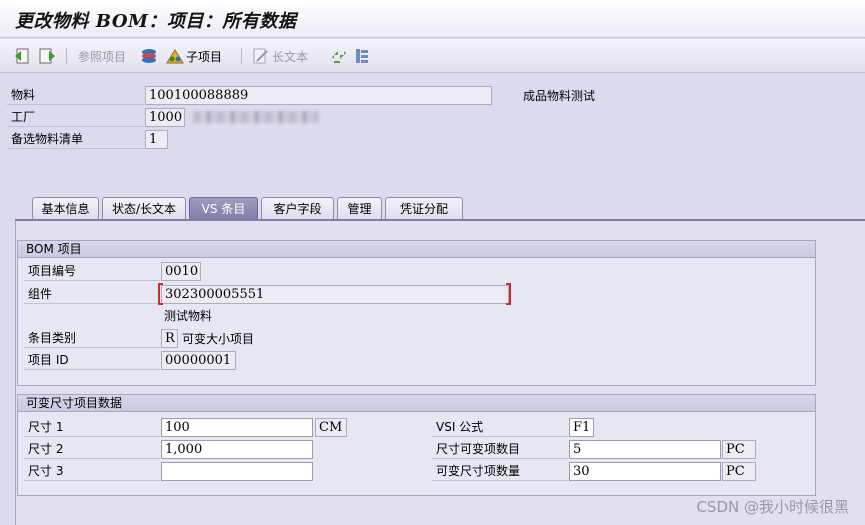 The image size is (865, 525). Describe the element at coordinates (169, 338) in the screenshot. I see `item-category-field: R` at that location.